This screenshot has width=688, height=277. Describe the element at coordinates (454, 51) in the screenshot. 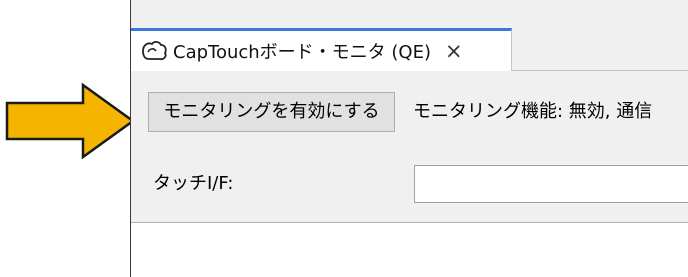

I see `close-icon: ×` at that location.